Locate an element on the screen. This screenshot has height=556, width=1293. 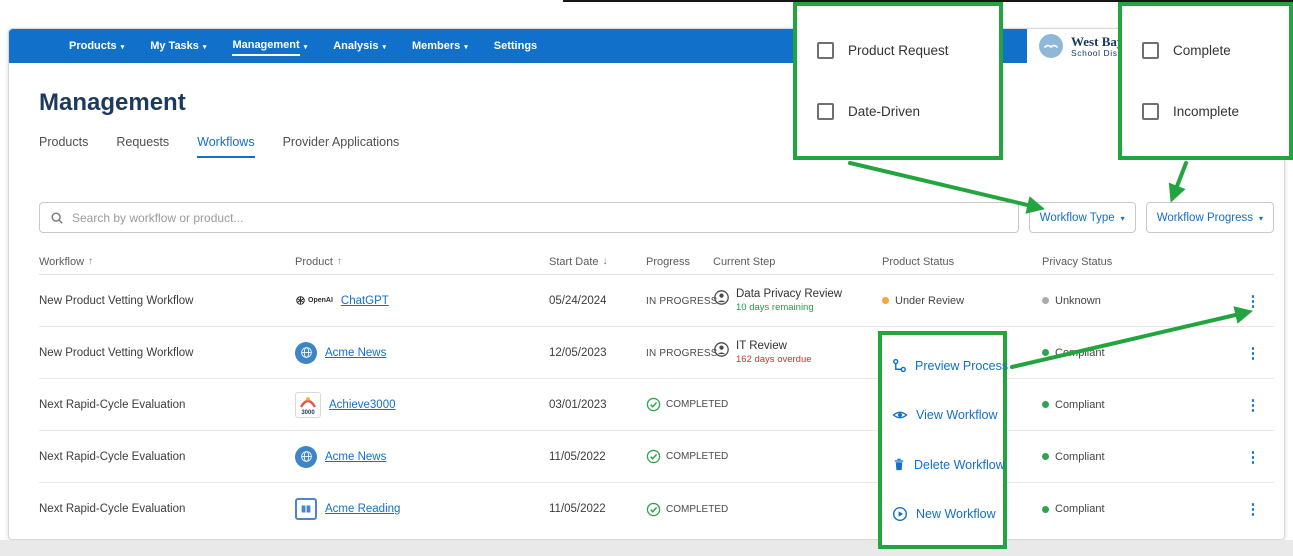
process-icon is located at coordinates (899, 365).